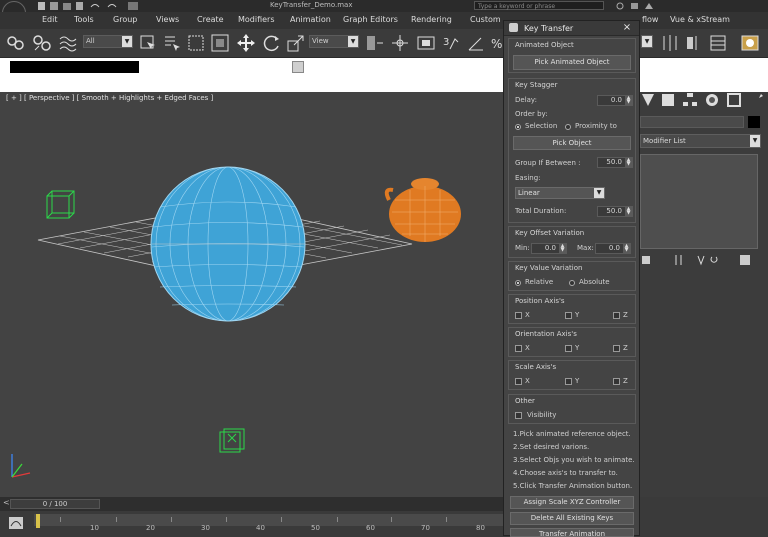 Image resolution: width=768 pixels, height=537 pixels. Describe the element at coordinates (615, 211) in the screenshot. I see `total-duration-spinner: 50.0 ▲ ▼` at that location.